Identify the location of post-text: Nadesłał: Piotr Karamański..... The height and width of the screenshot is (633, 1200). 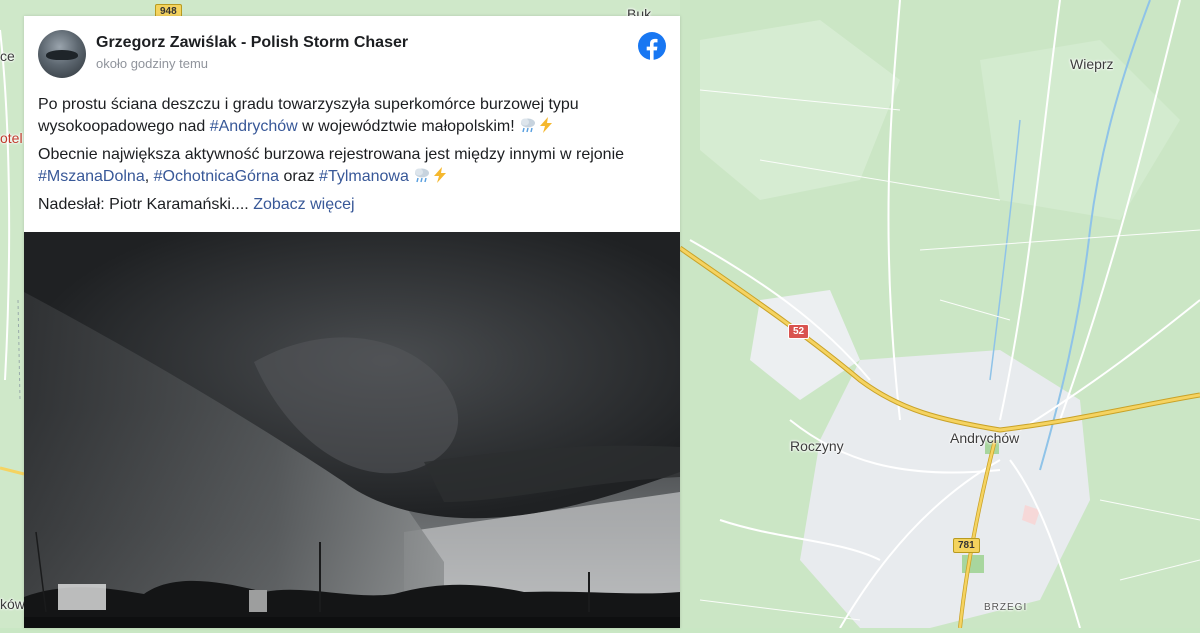
(146, 204).